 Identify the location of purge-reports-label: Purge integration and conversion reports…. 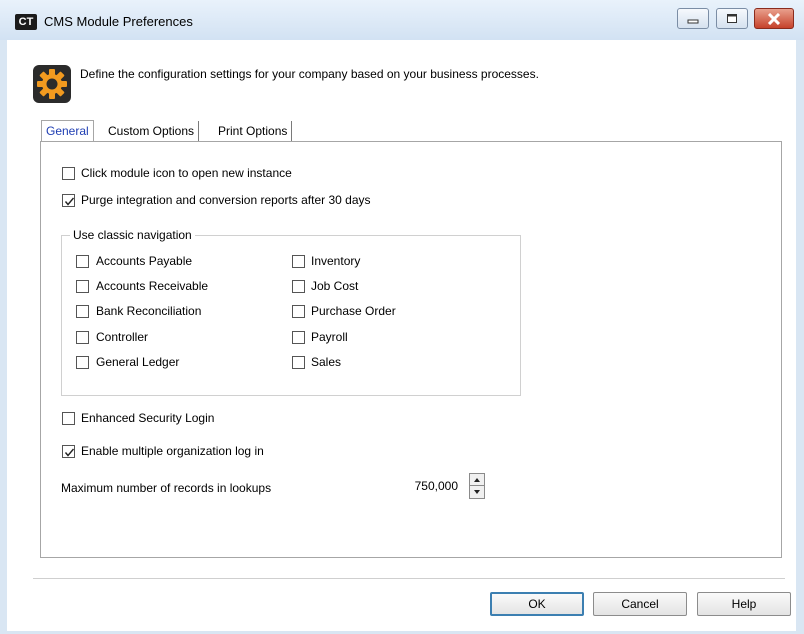
(226, 200).